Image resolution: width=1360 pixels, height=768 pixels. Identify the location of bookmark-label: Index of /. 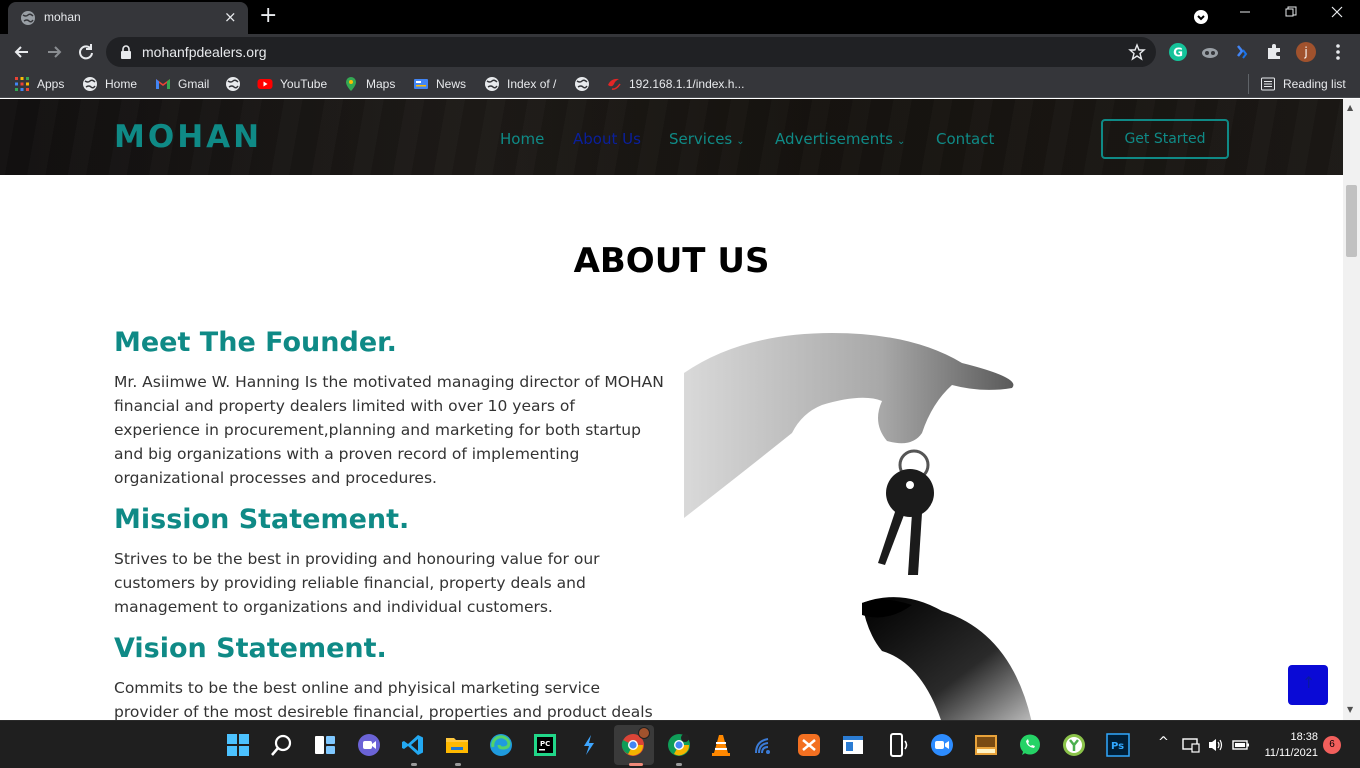
(532, 84).